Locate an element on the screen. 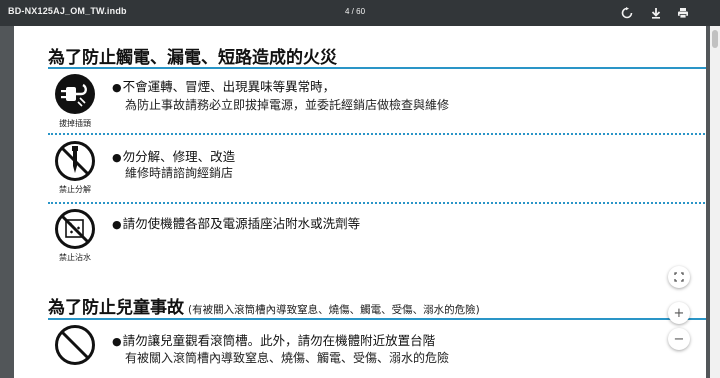  prohibited-icon is located at coordinates (75, 345).